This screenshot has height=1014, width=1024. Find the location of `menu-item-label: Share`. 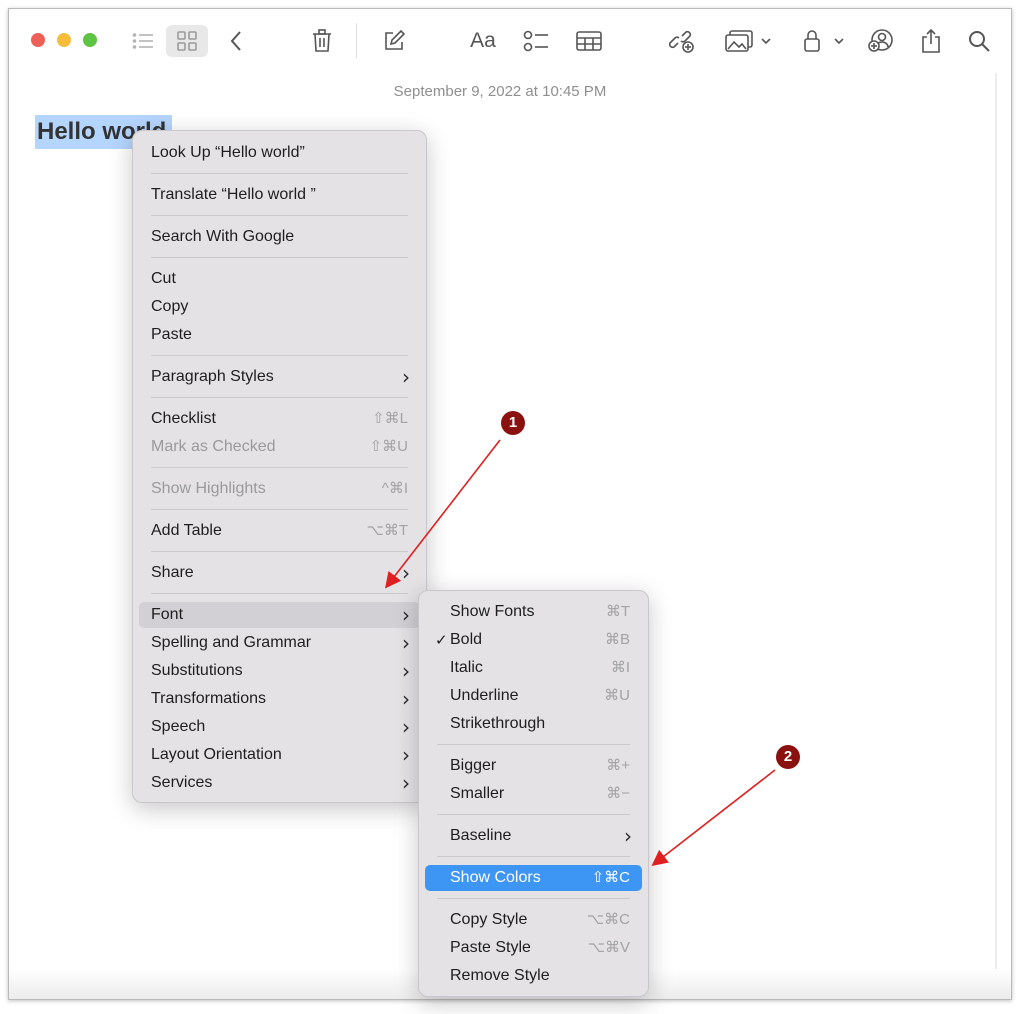

menu-item-label: Share is located at coordinates (172, 572).